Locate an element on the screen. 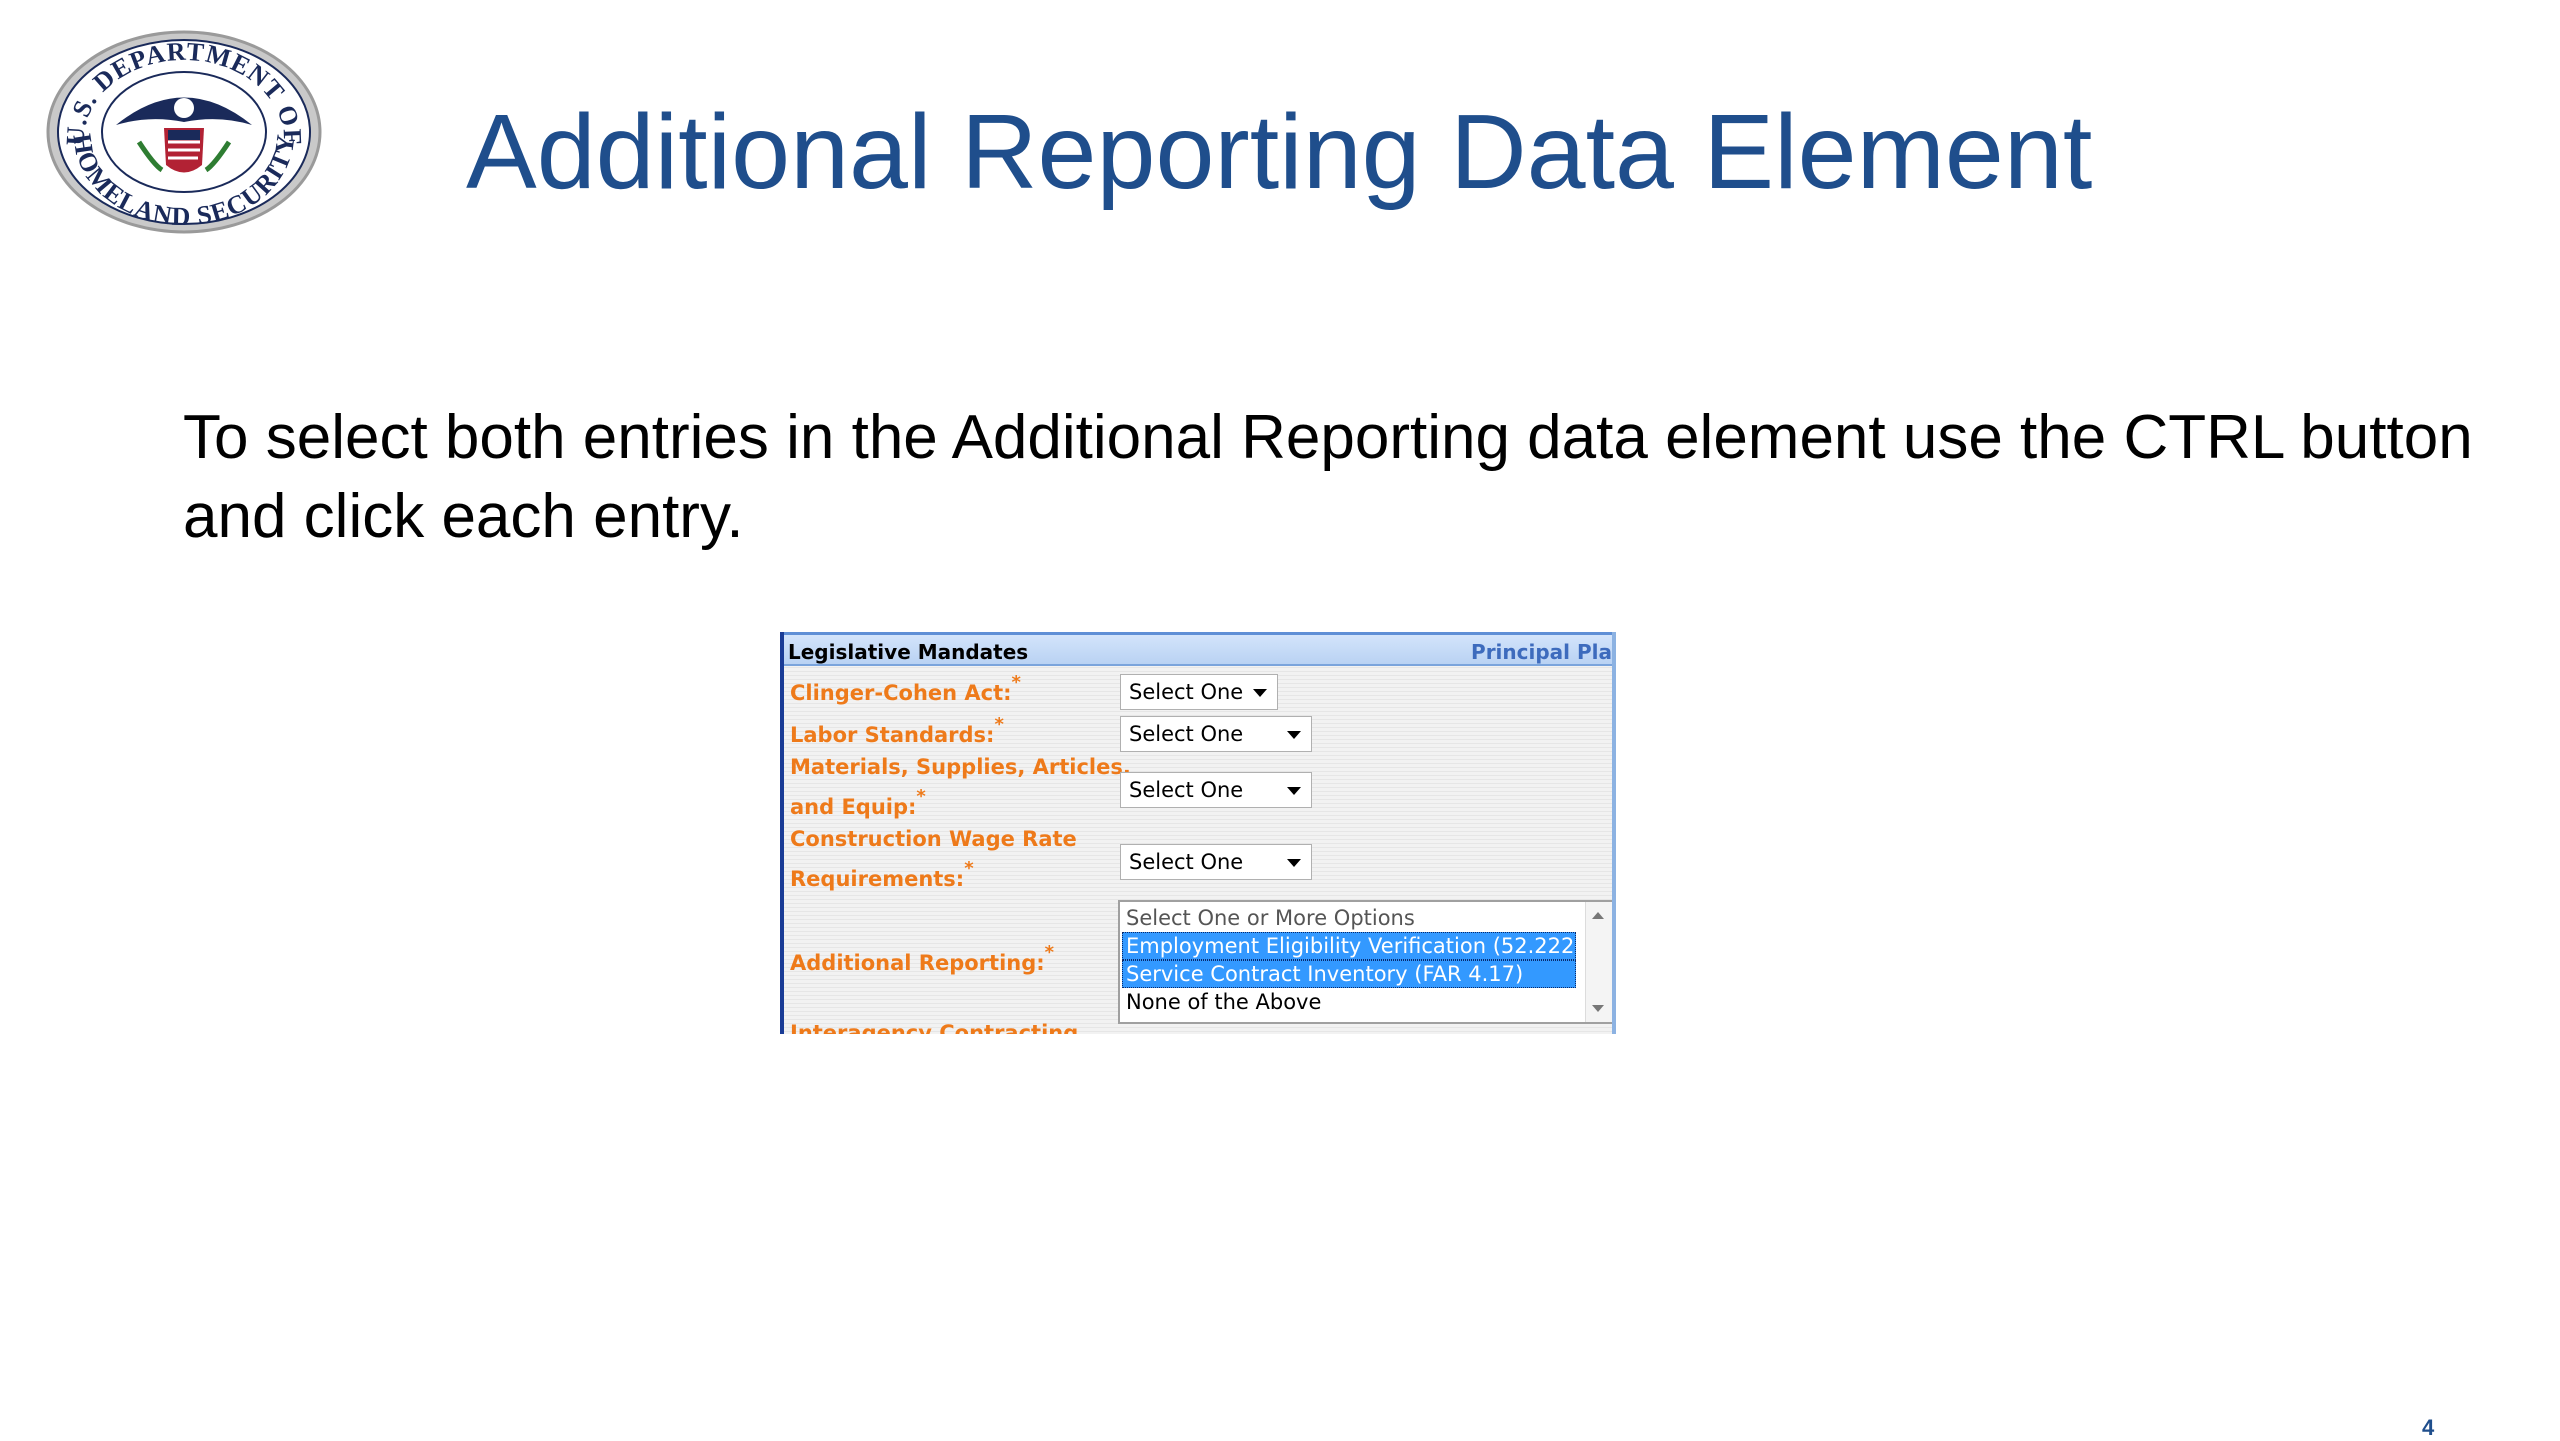 The image size is (2560, 1441). panel-header: Legislative Mandates Principal Pla is located at coordinates (1198, 649).